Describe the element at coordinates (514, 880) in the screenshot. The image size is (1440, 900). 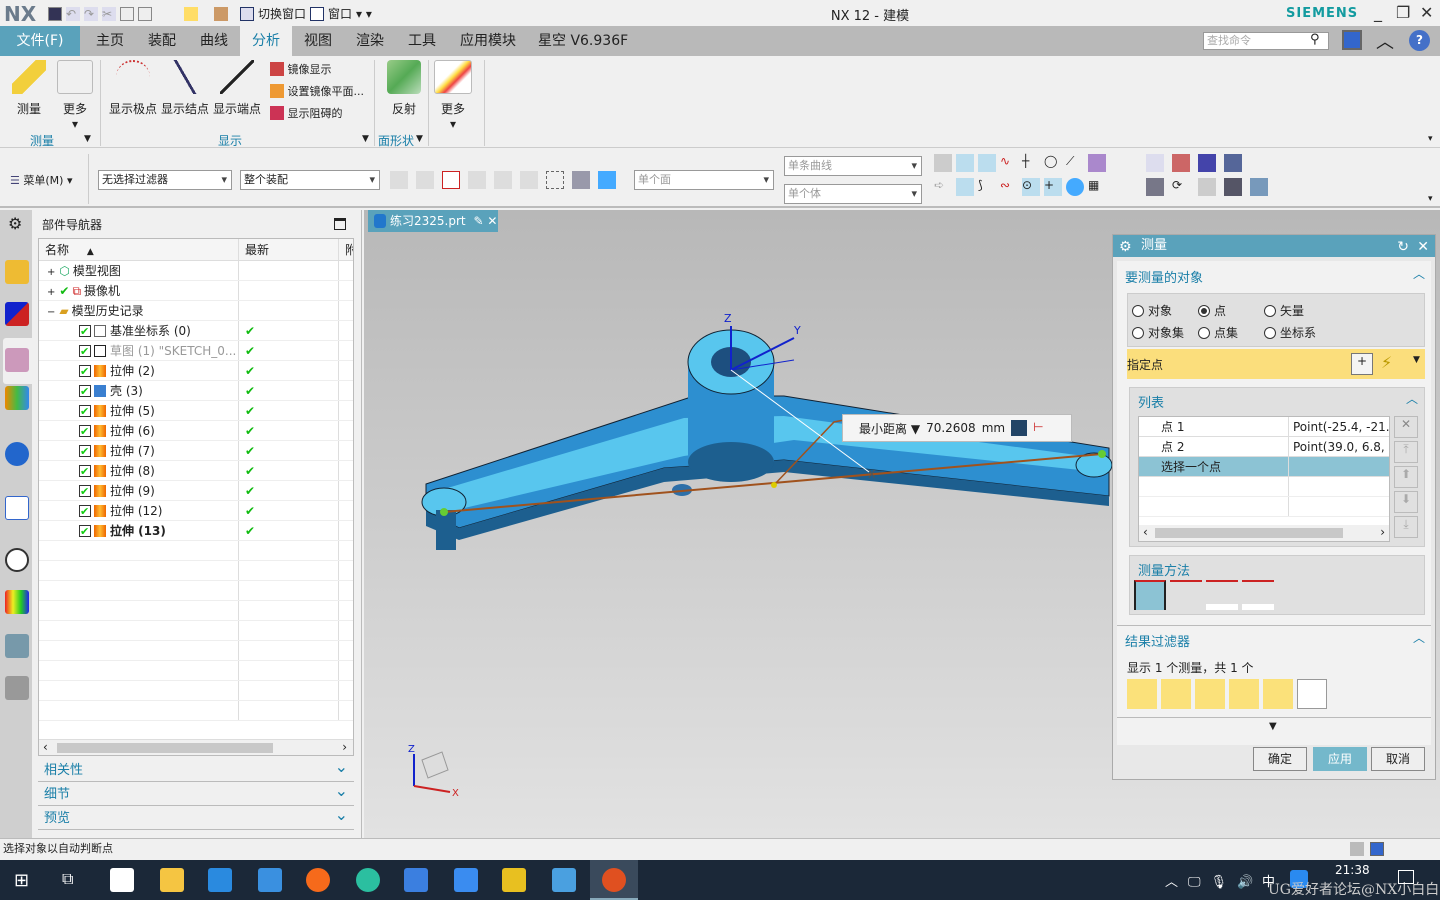
I see `draw-app-icon` at that location.